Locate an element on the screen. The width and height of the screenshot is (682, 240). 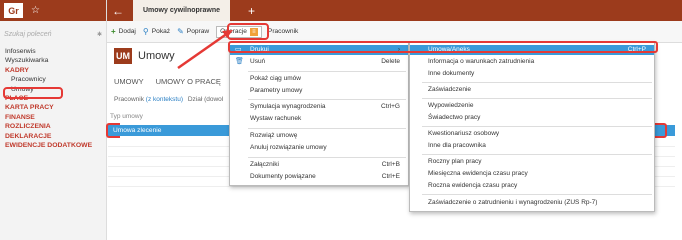
annotation-arrow is located at coordinates (205, 50).